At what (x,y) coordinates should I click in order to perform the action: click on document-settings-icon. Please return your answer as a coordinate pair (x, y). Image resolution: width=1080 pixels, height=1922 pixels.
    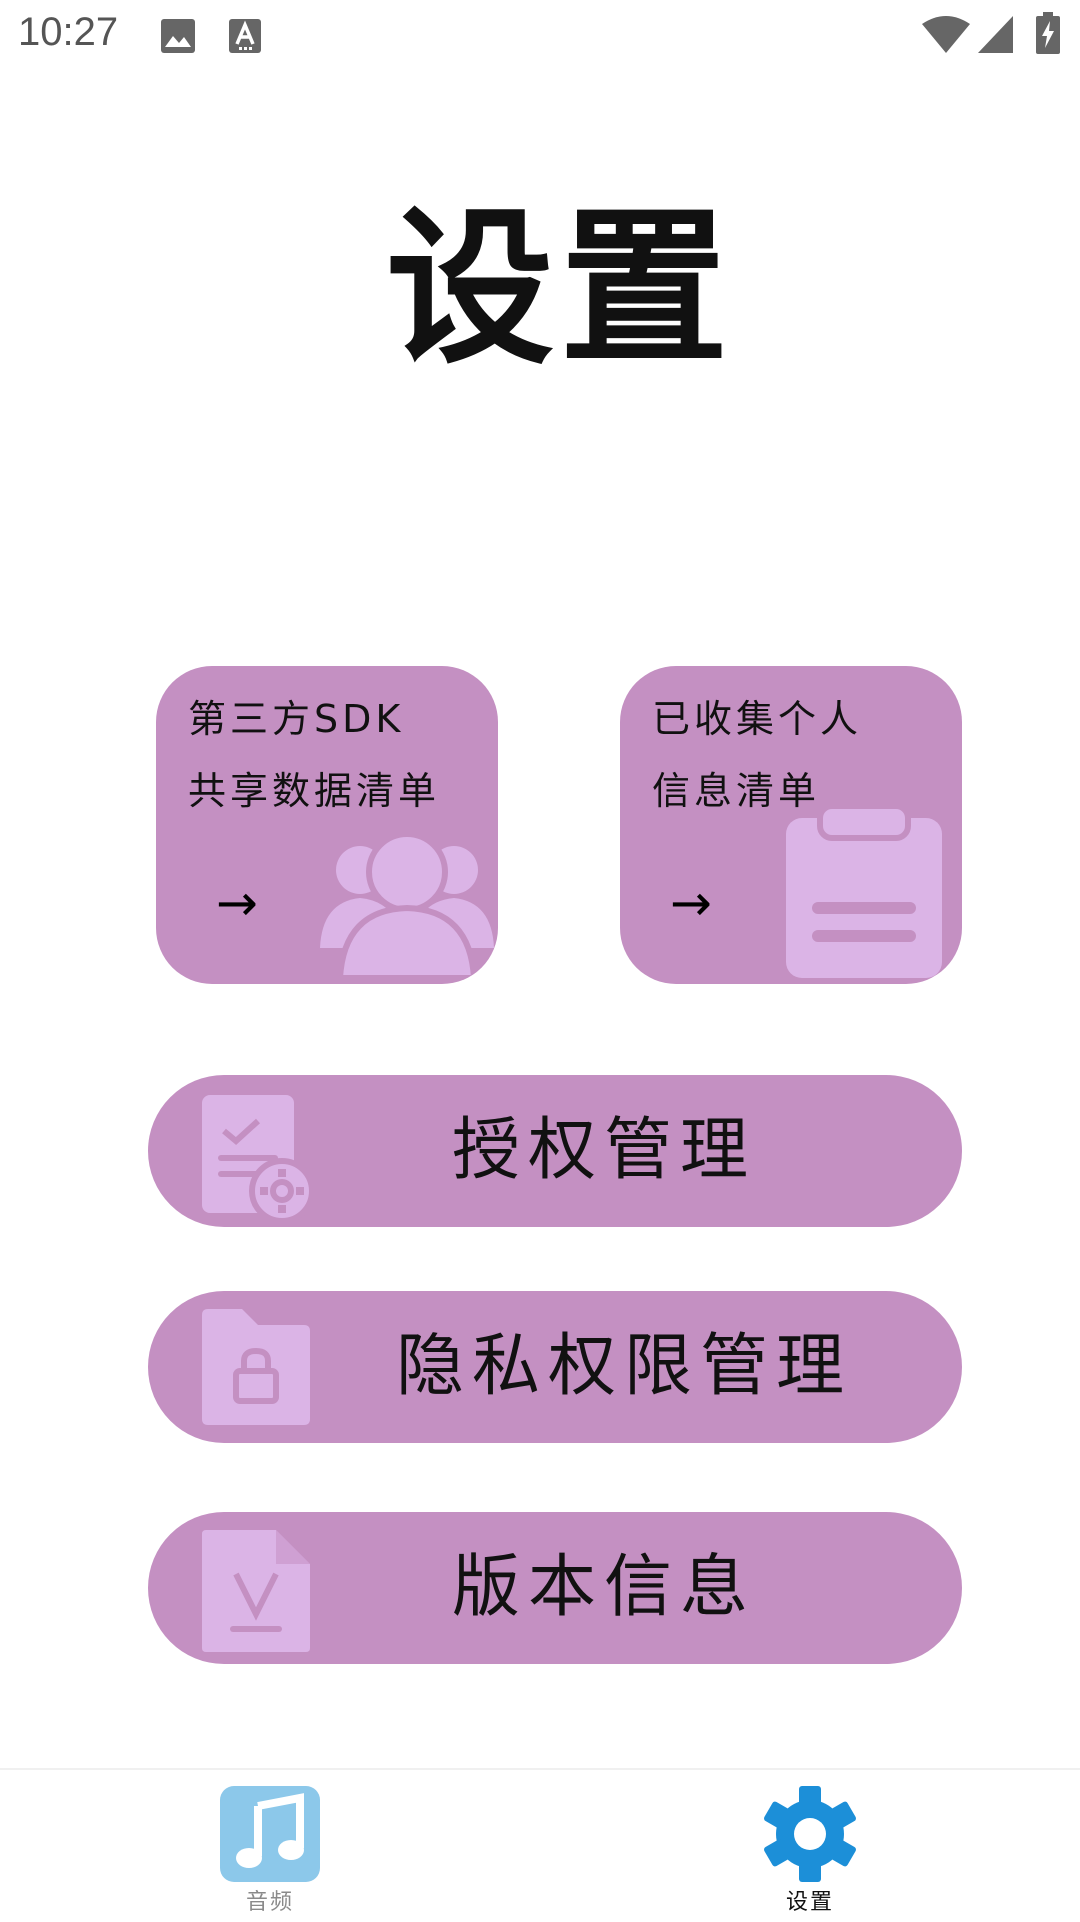
    Looking at the image, I should click on (258, 1160).